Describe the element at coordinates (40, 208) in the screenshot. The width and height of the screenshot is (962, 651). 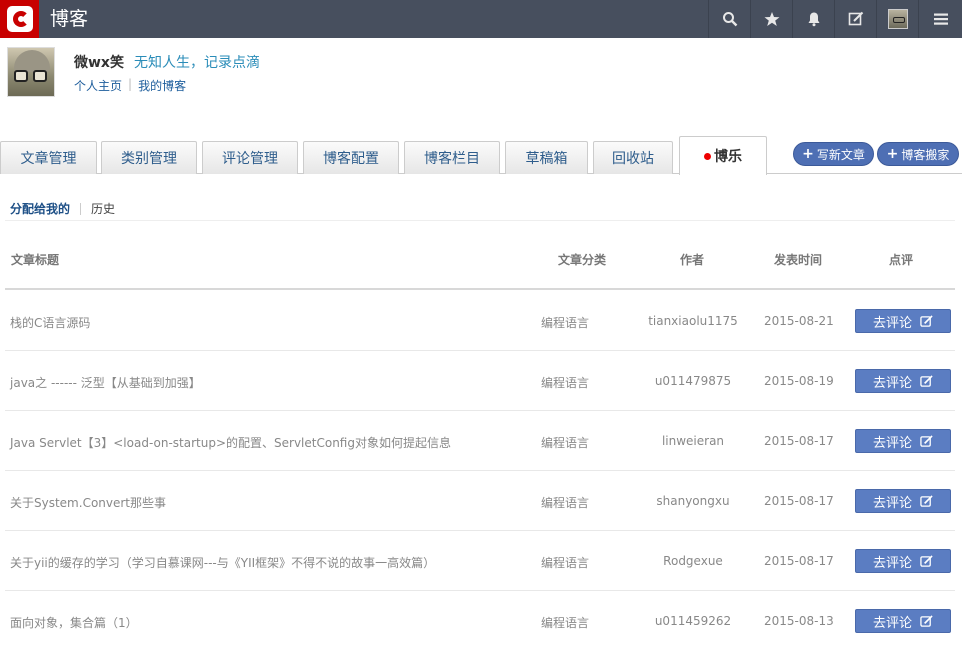
I see `subnav-assigned: 分配给我的` at that location.